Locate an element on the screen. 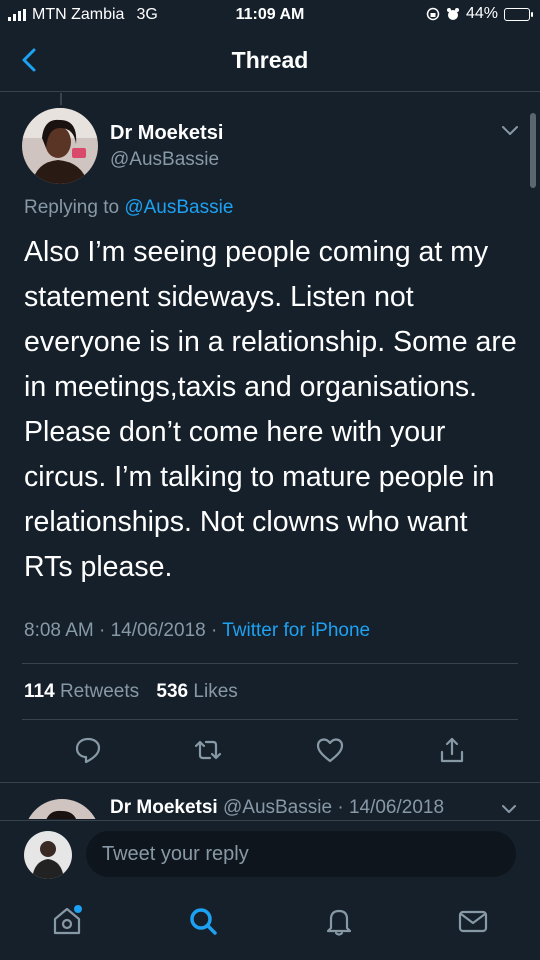 Image resolution: width=540 pixels, height=960 pixels. tweet-time: 8:08 AM is located at coordinates (59, 630).